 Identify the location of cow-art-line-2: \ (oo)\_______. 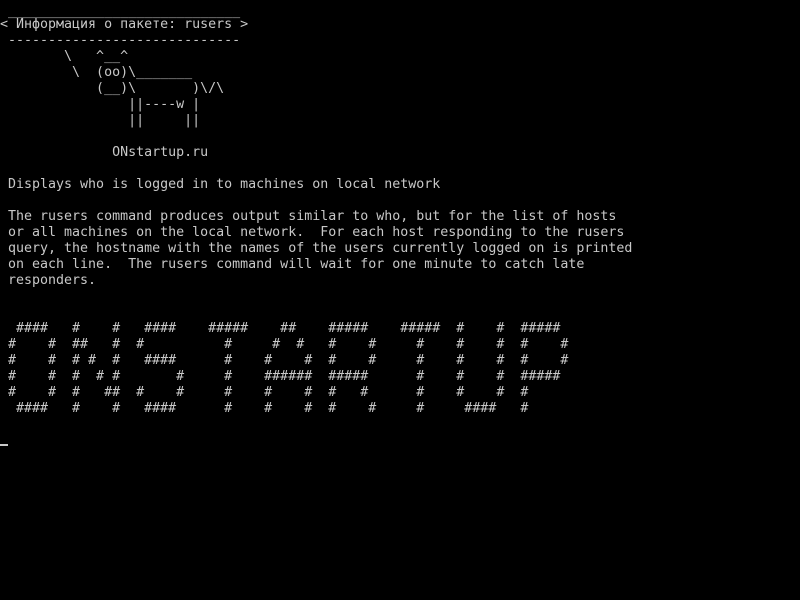
(100, 72).